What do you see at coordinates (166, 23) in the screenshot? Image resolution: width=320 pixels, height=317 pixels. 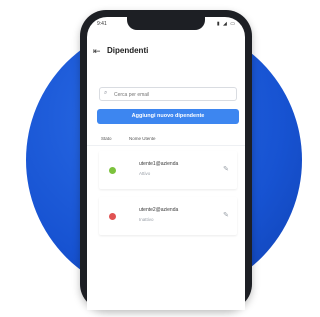 I see `phone-notch` at bounding box center [166, 23].